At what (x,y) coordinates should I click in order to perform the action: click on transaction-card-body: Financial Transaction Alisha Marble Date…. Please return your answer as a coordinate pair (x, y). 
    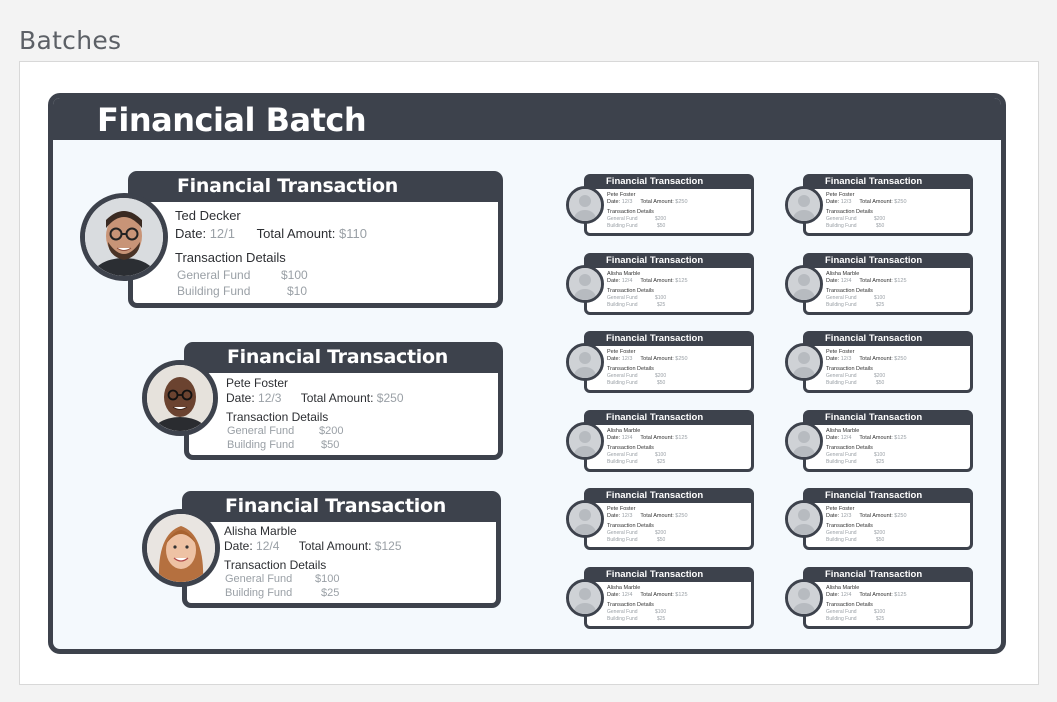
    Looking at the image, I should click on (341, 549).